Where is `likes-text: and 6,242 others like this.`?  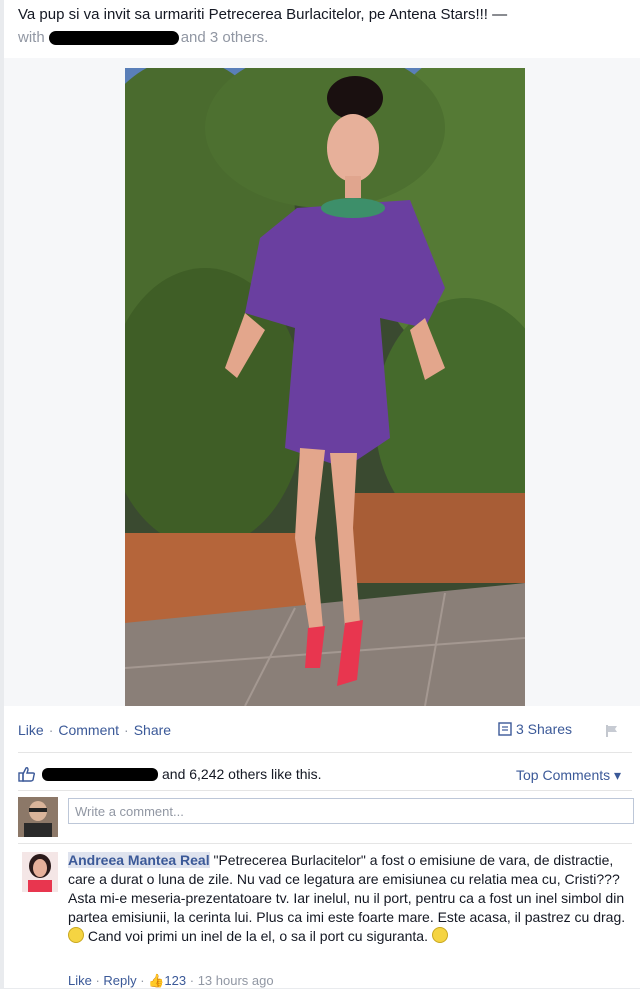
likes-text: and 6,242 others like this. is located at coordinates (242, 774).